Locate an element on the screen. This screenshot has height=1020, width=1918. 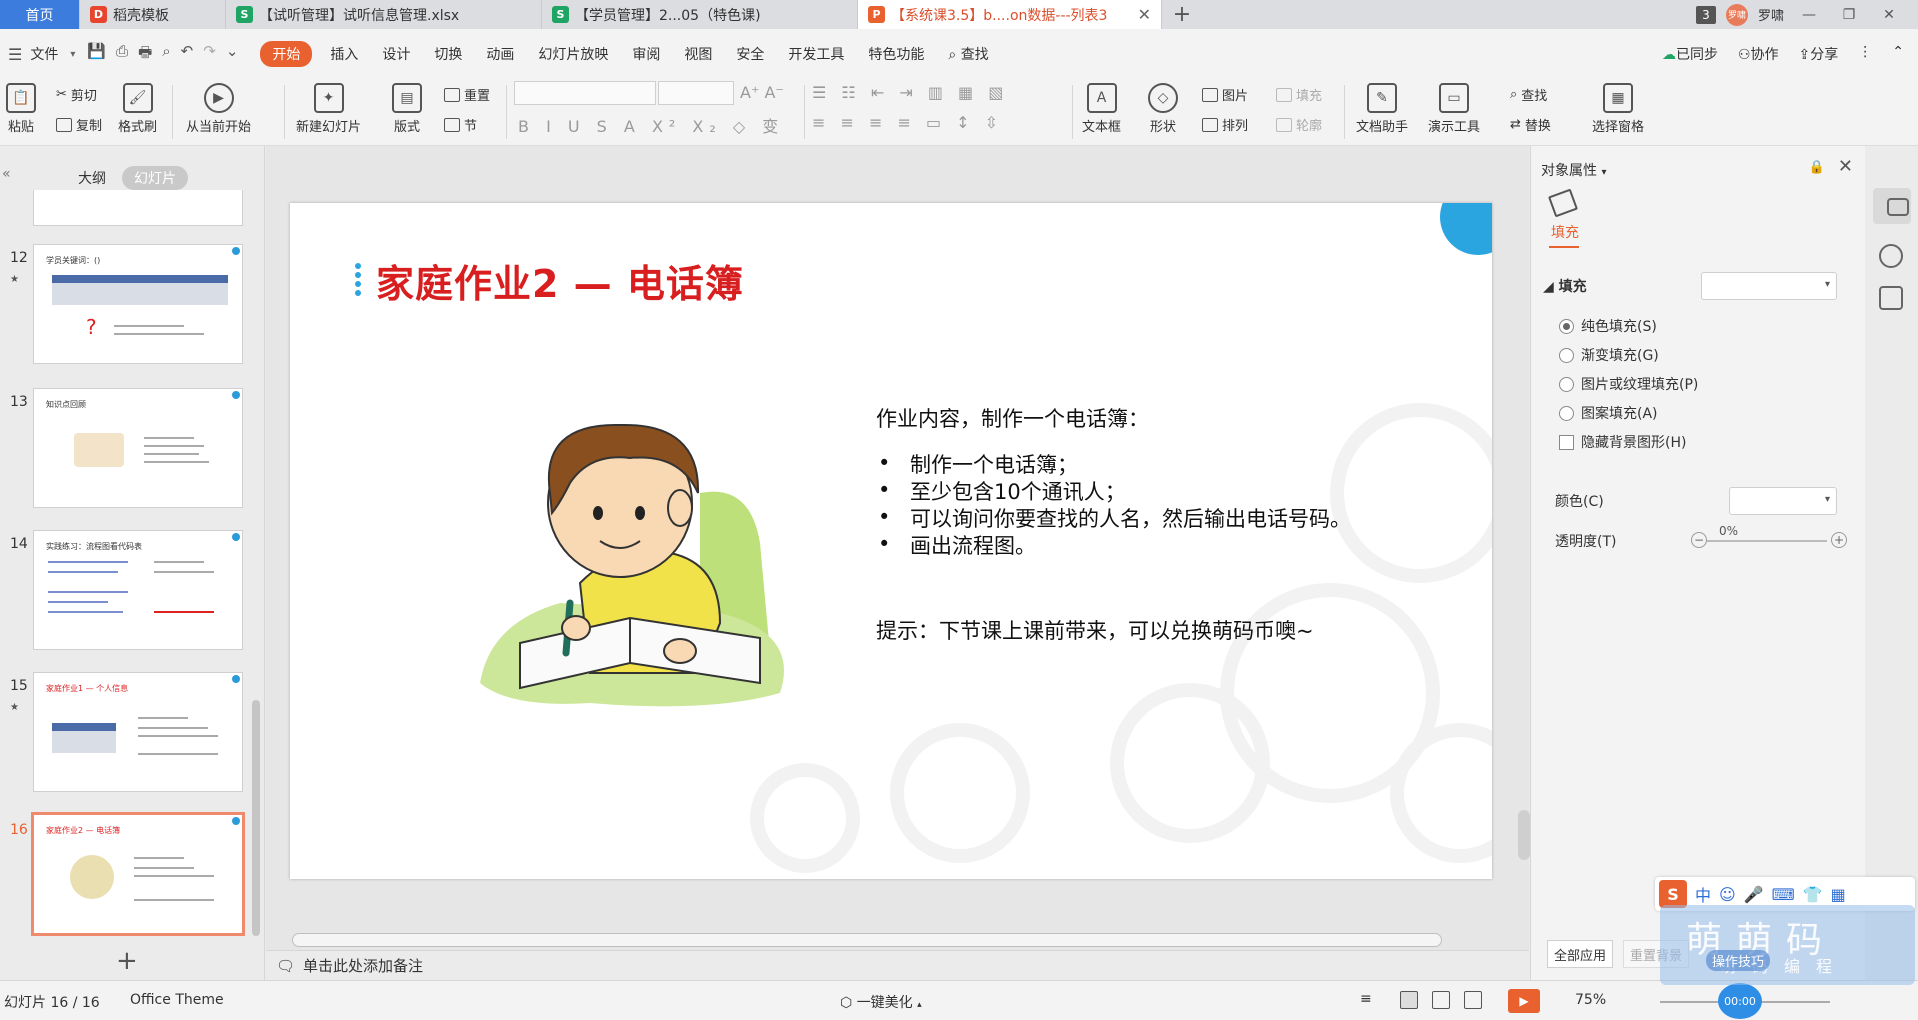
export-icon: ⎙ is located at coordinates (122, 54).